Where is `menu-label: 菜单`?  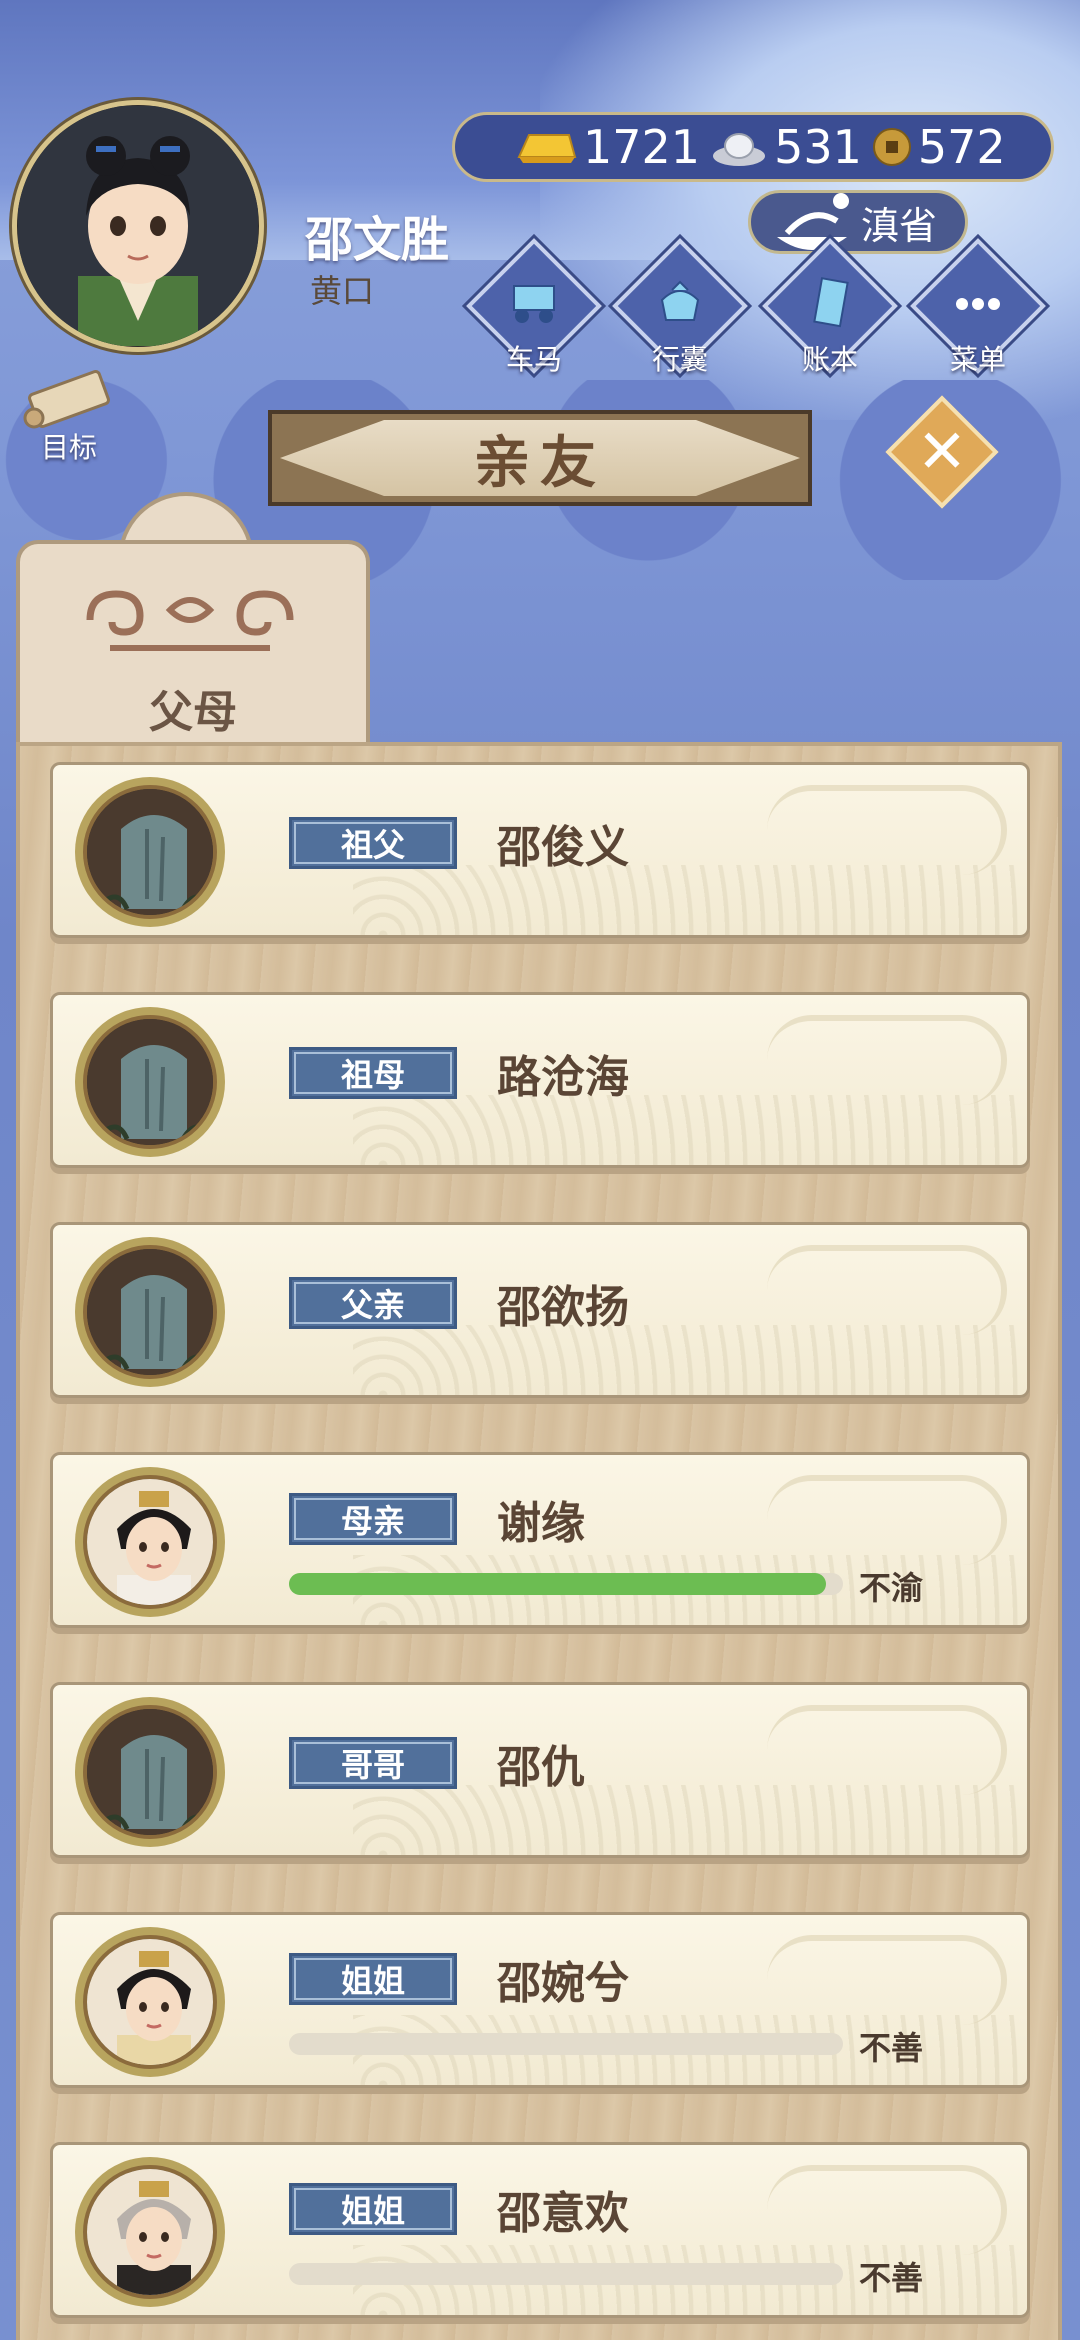
menu-label: 菜单 is located at coordinates (977, 359).